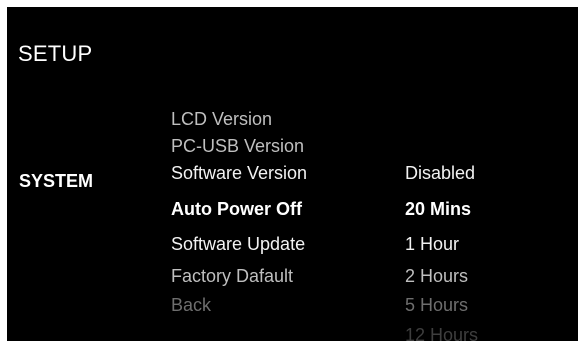  Describe the element at coordinates (432, 244) in the screenshot. I see `option-1-hour: 1 Hour` at that location.